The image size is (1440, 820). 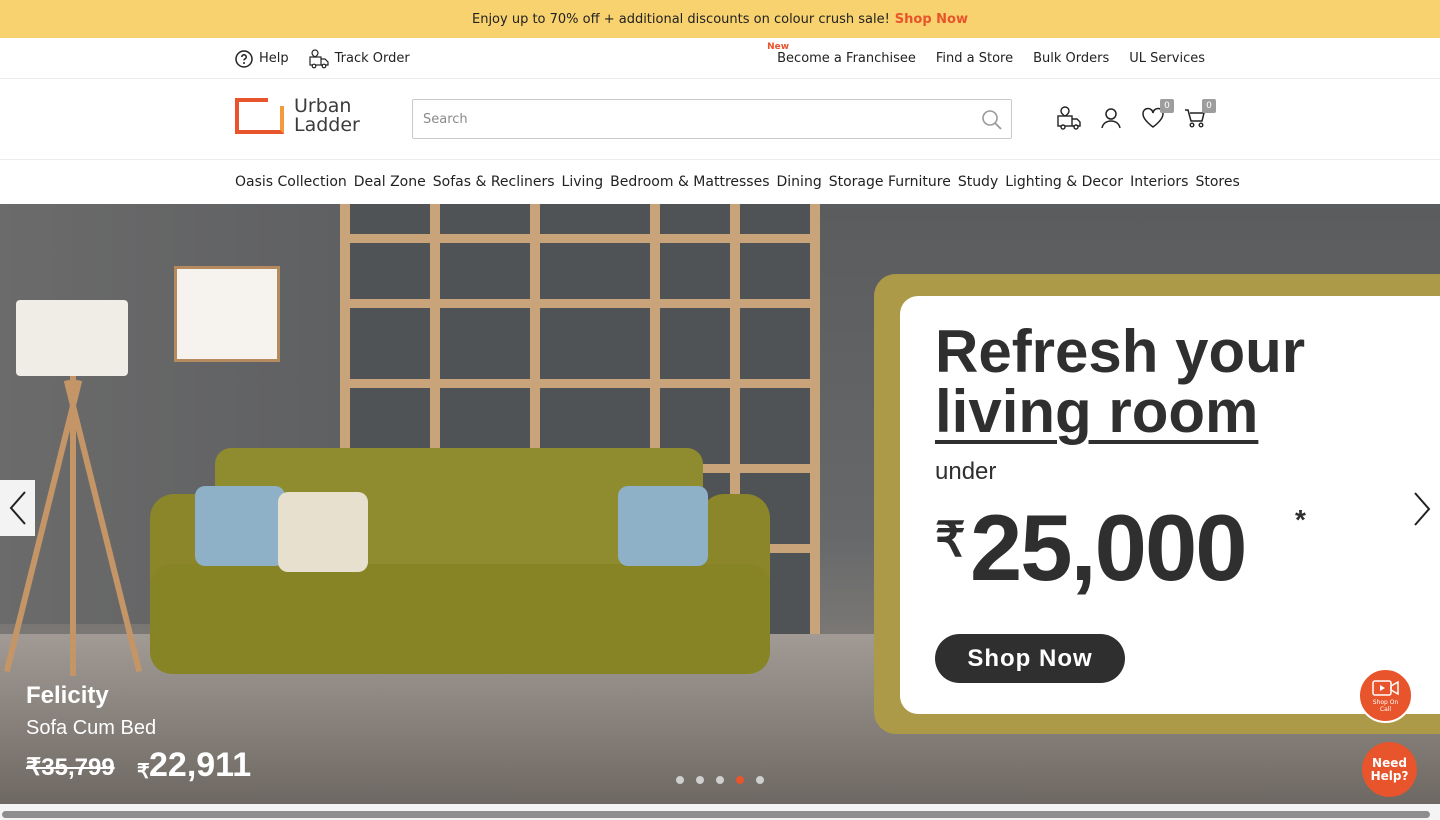 I want to click on carousel-dots, so click(x=720, y=780).